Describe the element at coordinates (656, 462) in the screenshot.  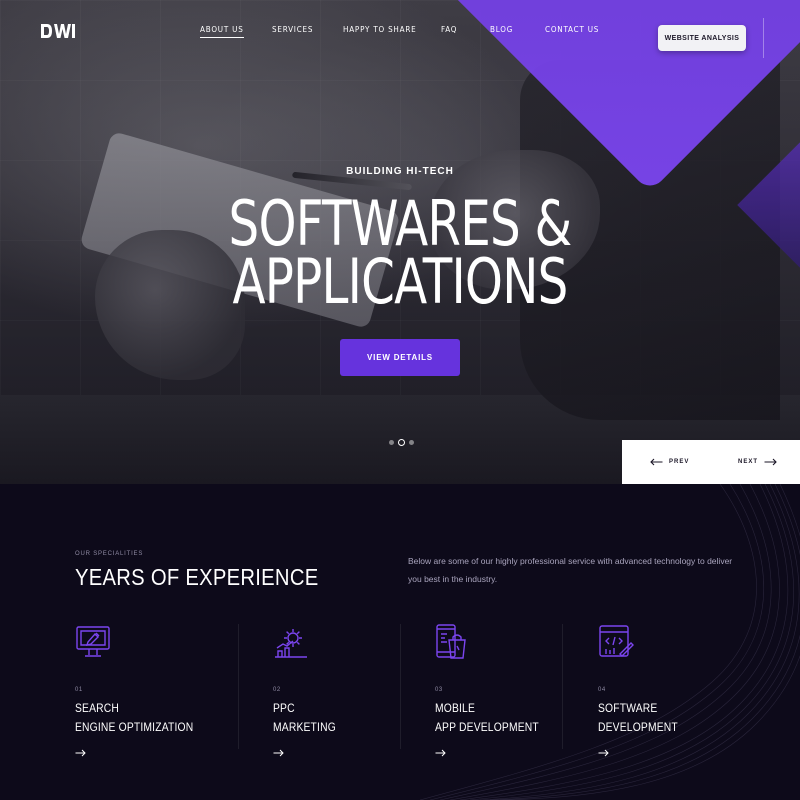
I see `arrow-left-icon` at that location.